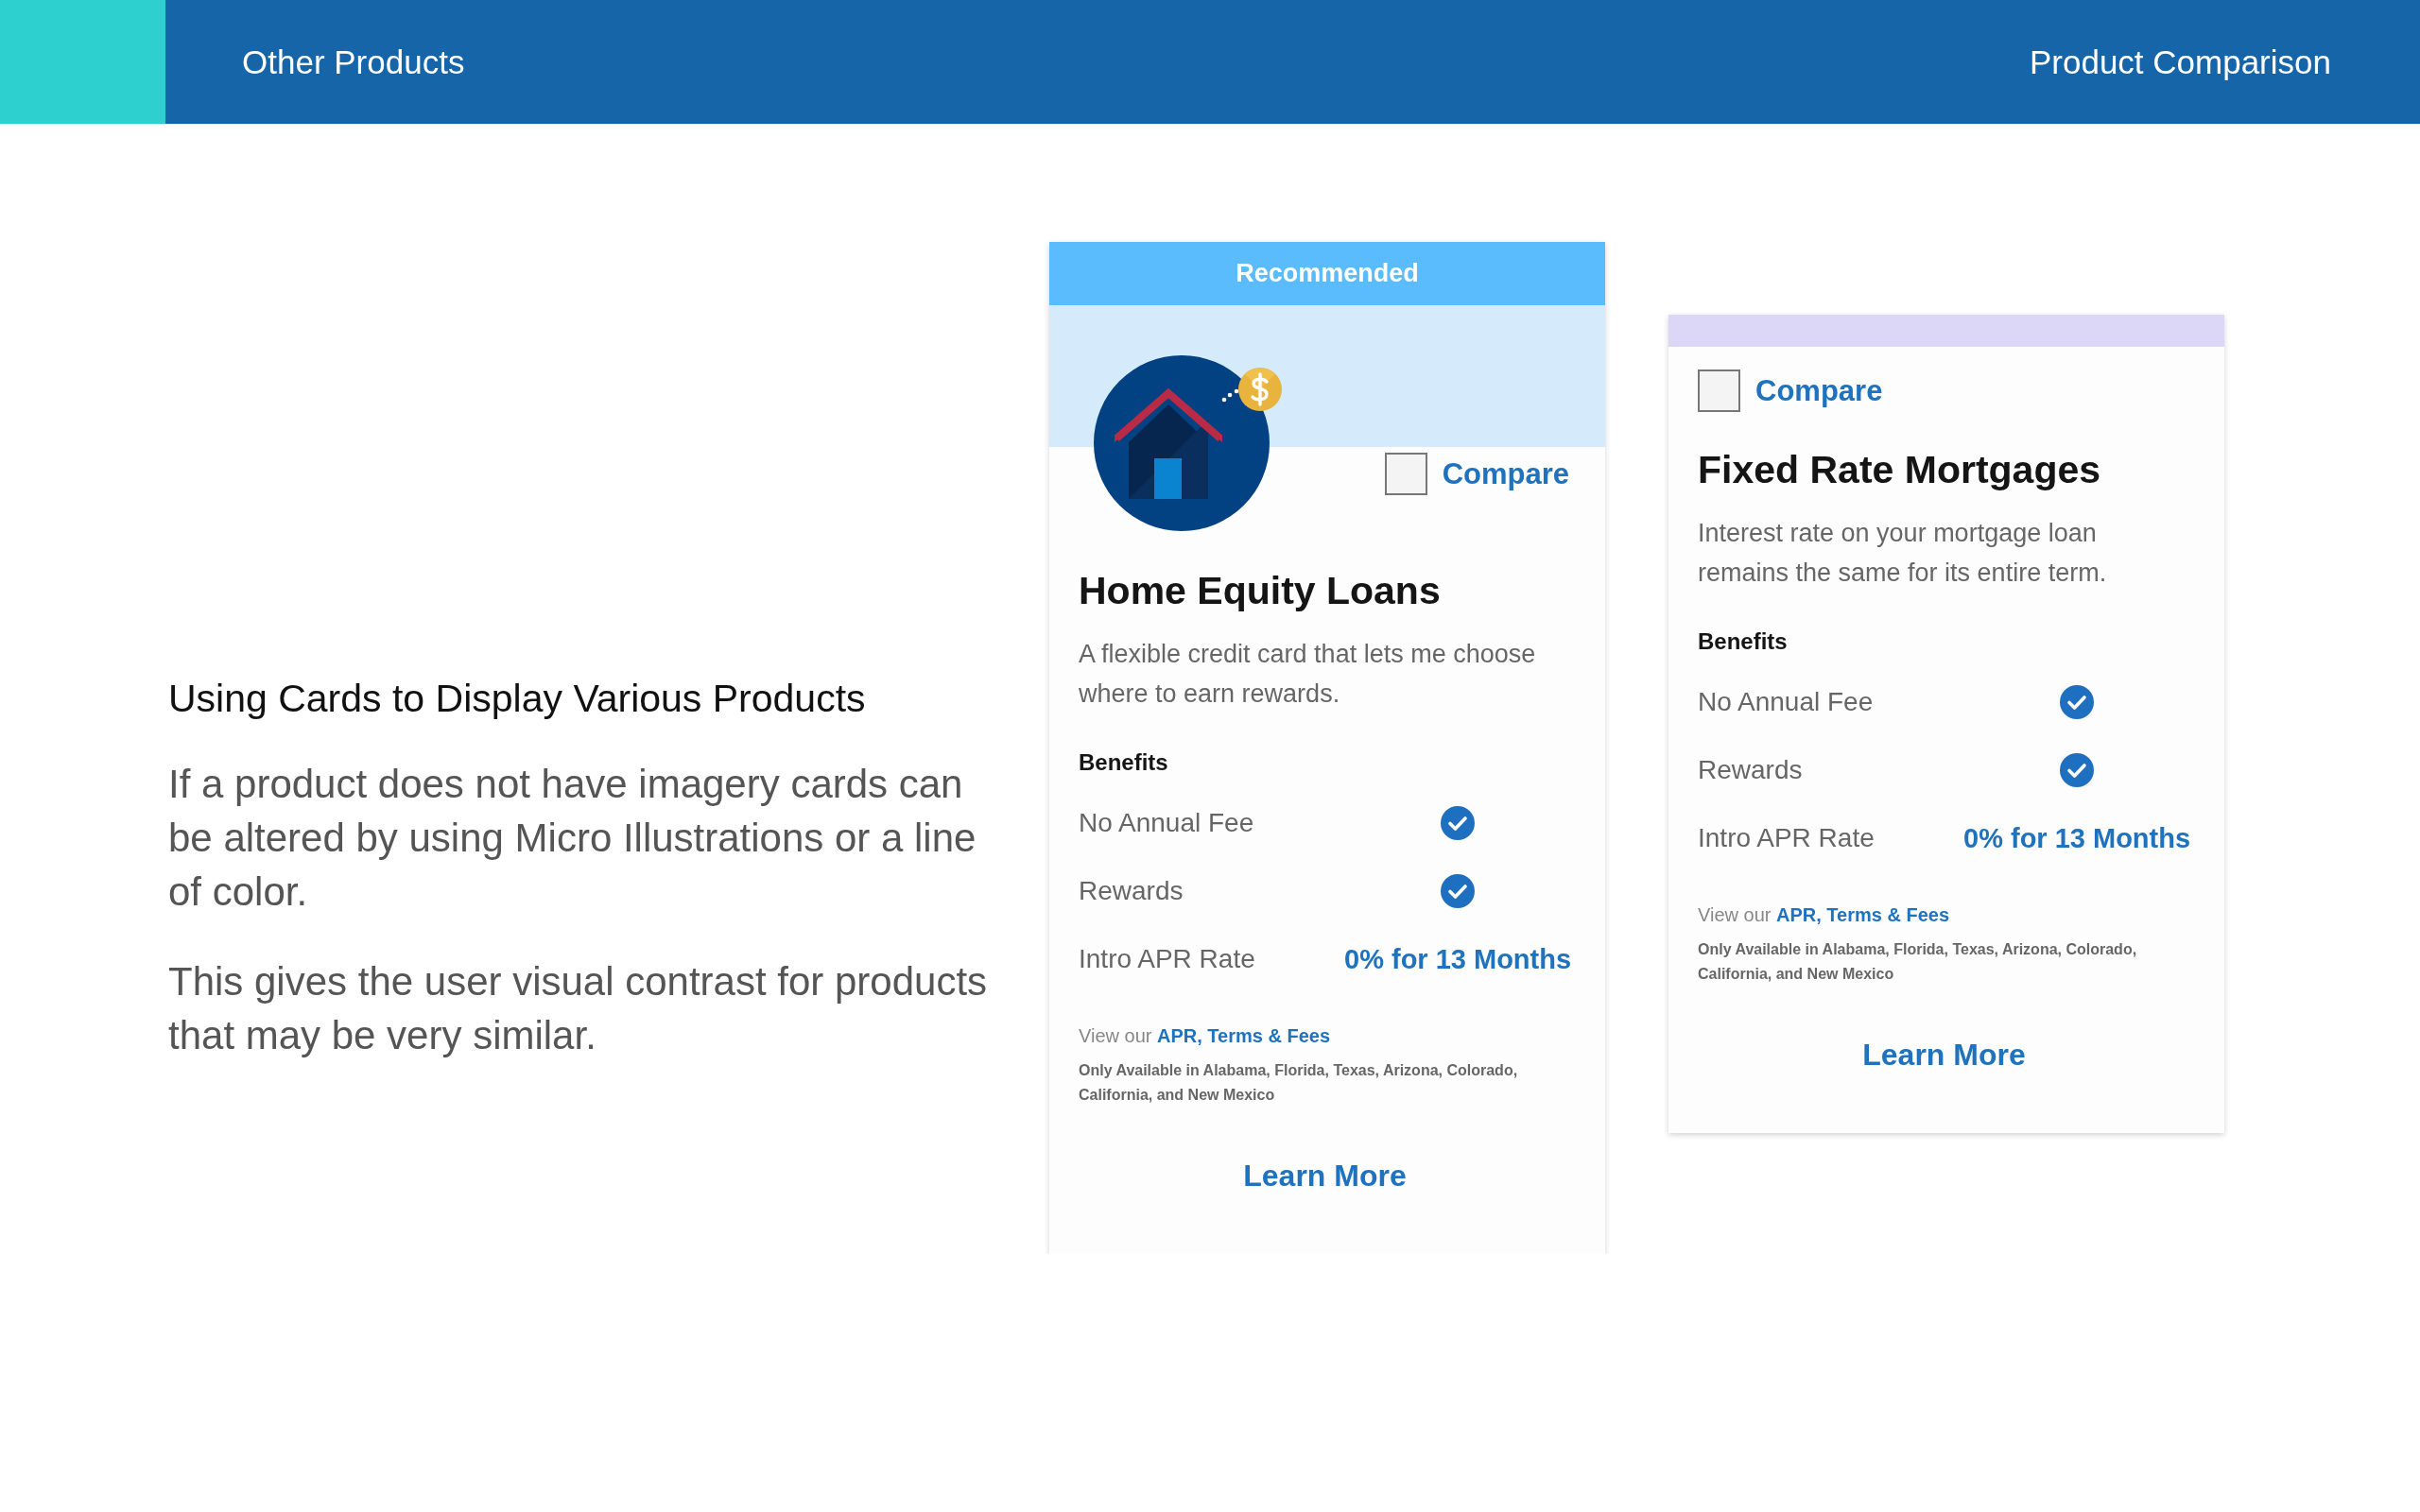 The width and height of the screenshot is (2420, 1512). Describe the element at coordinates (1308, 674) in the screenshot. I see `card-description: A flexible credit card that lets me choose where to earn rewards.` at that location.